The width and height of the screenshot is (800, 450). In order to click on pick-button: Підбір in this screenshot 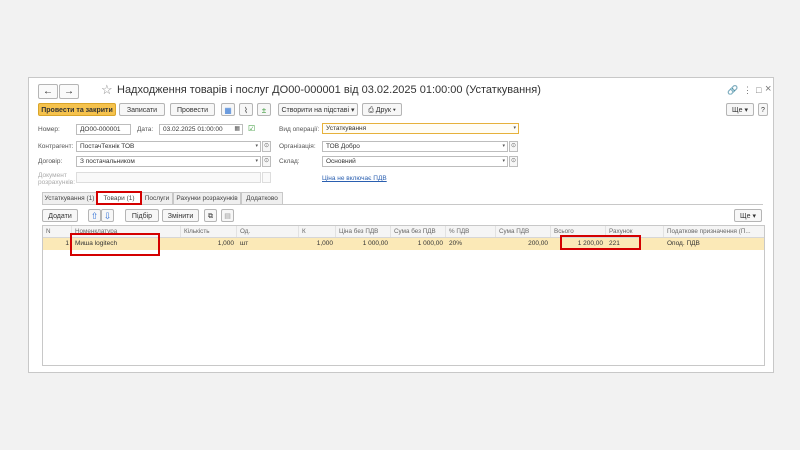, I will do `click(142, 215)`.